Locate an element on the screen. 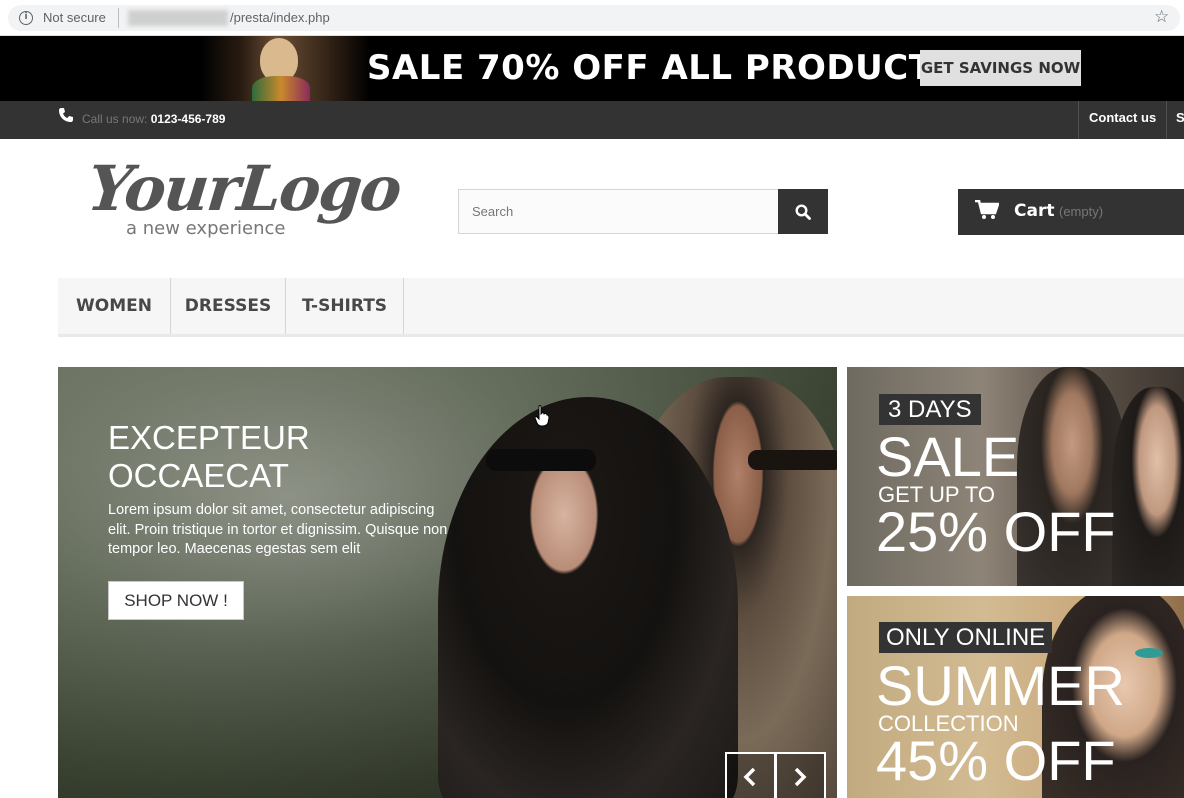  banner-offer: 45% OFF is located at coordinates (996, 760).